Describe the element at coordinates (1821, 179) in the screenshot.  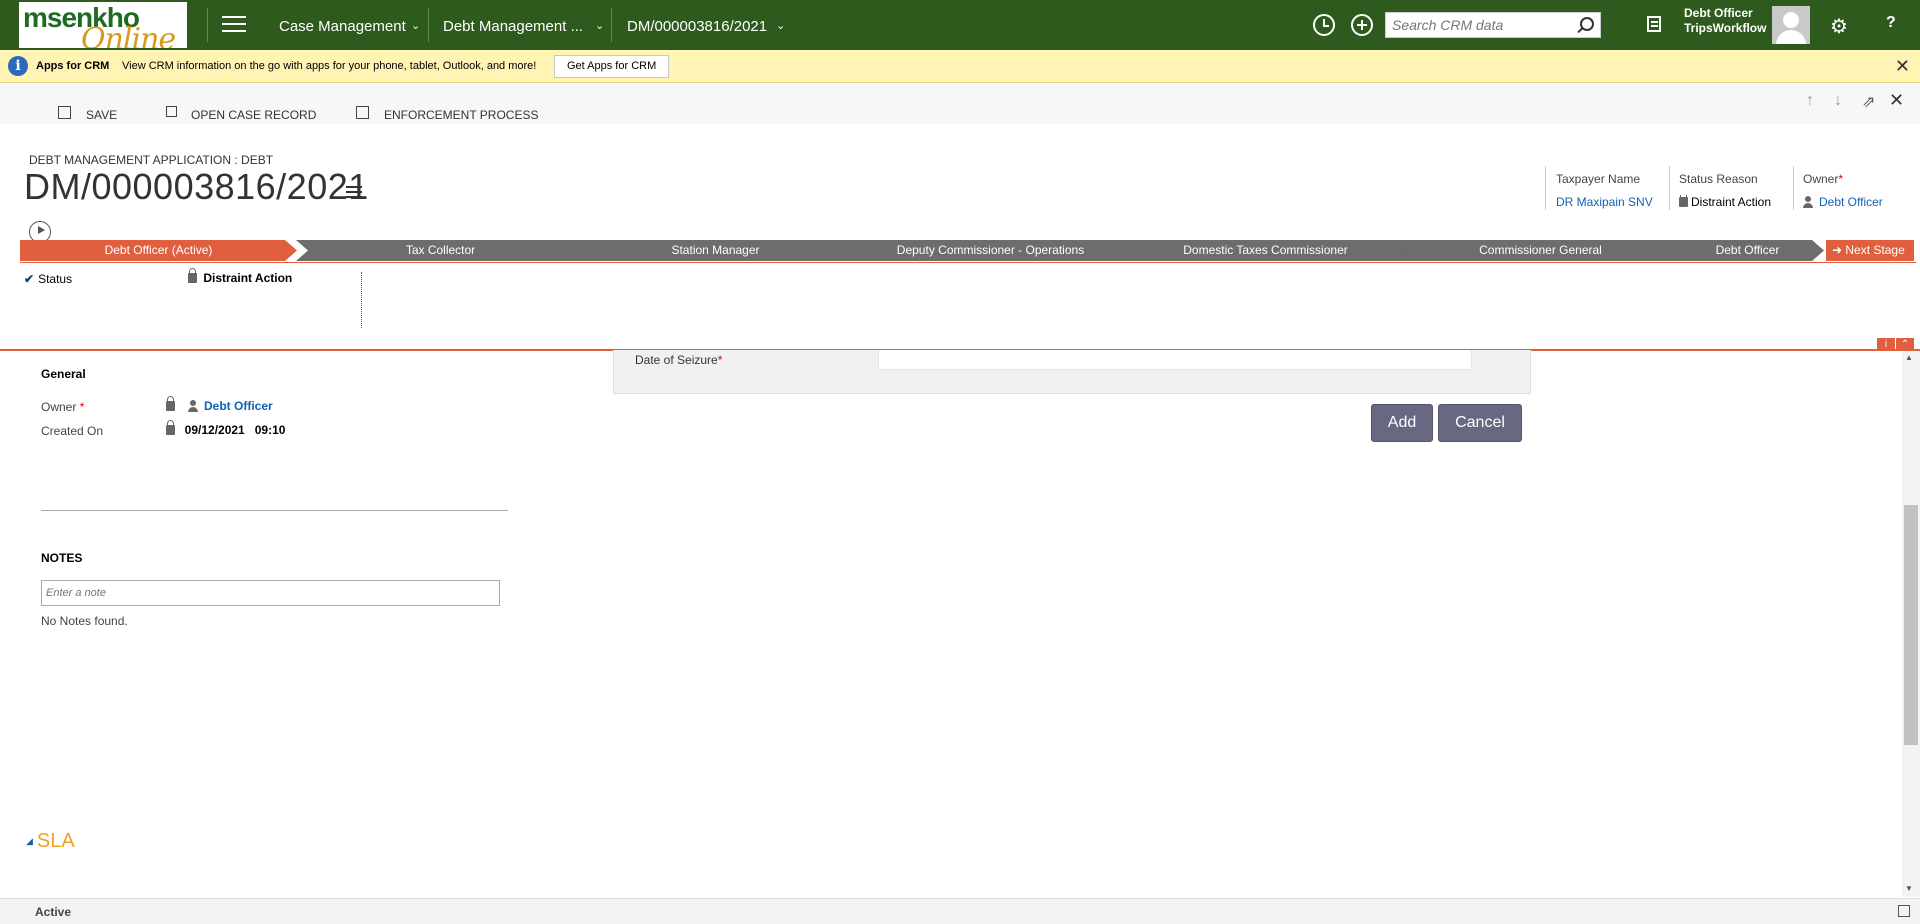
I see `owner-label-text: Owner` at that location.